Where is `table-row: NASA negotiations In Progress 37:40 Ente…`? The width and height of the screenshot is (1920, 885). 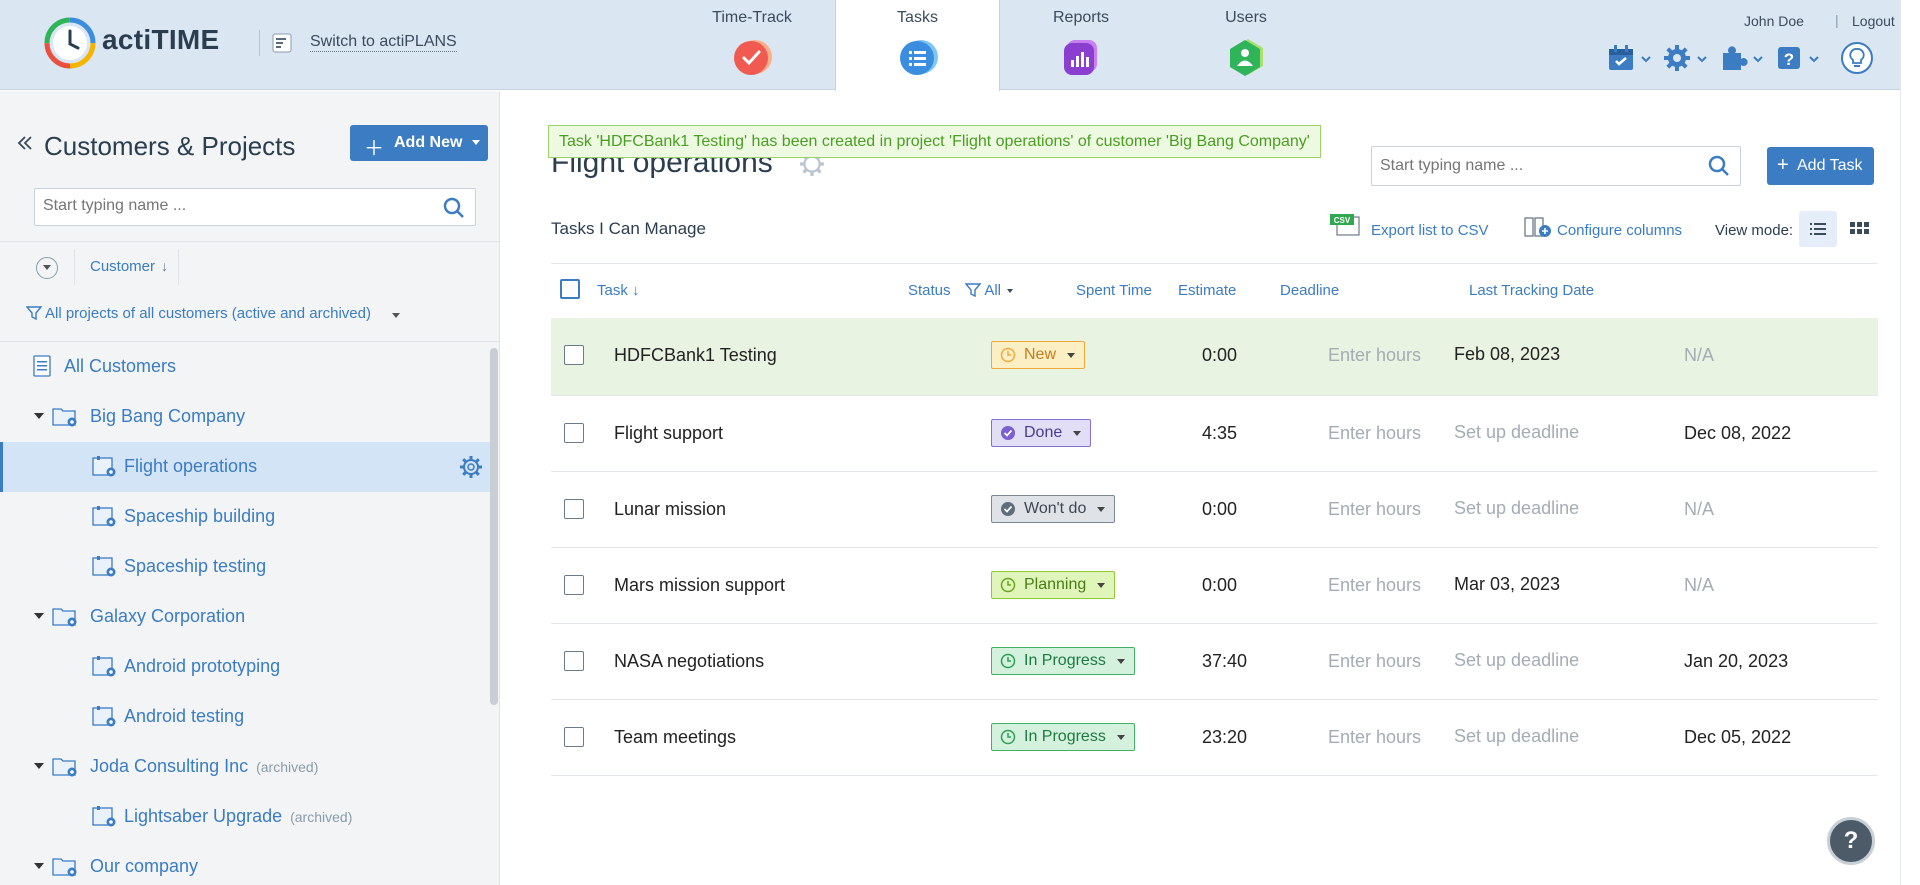 table-row: NASA negotiations In Progress 37:40 Ente… is located at coordinates (1214, 662).